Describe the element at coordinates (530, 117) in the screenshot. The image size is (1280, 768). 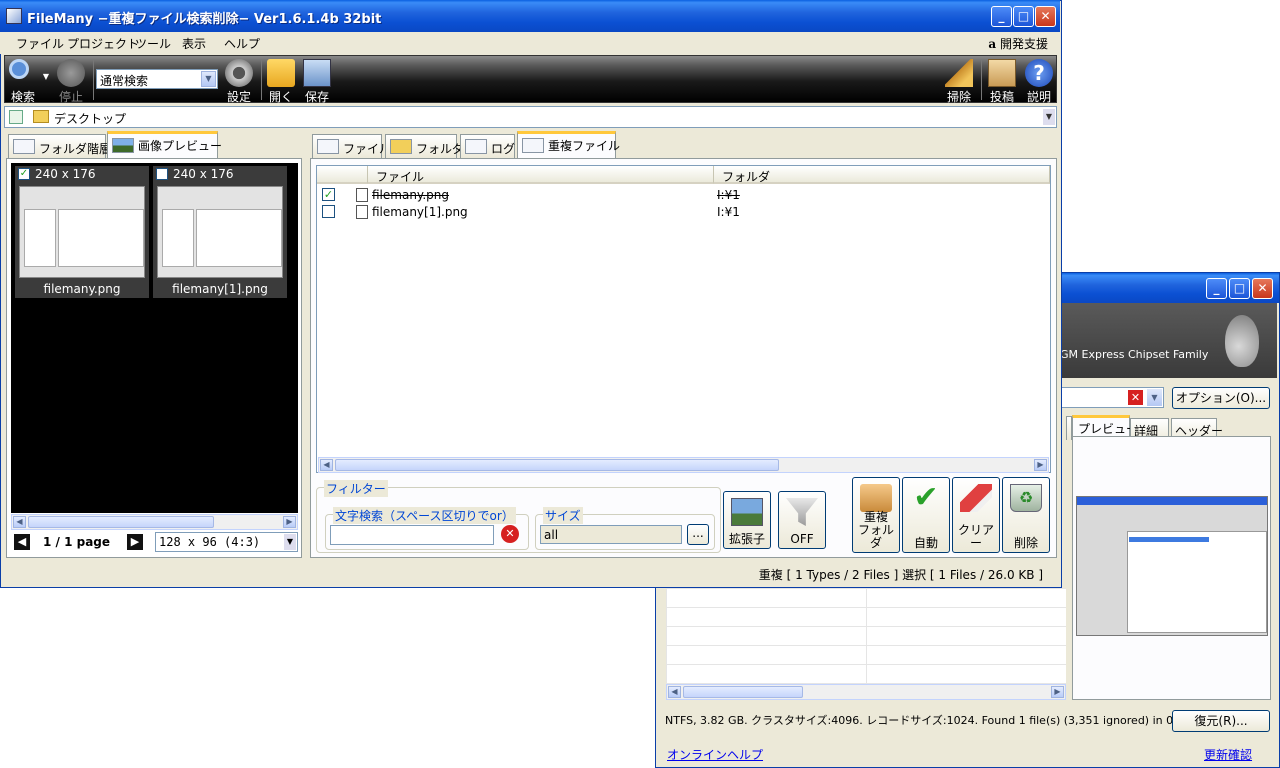
I see `path-bar: デスクトップ ▼` at that location.